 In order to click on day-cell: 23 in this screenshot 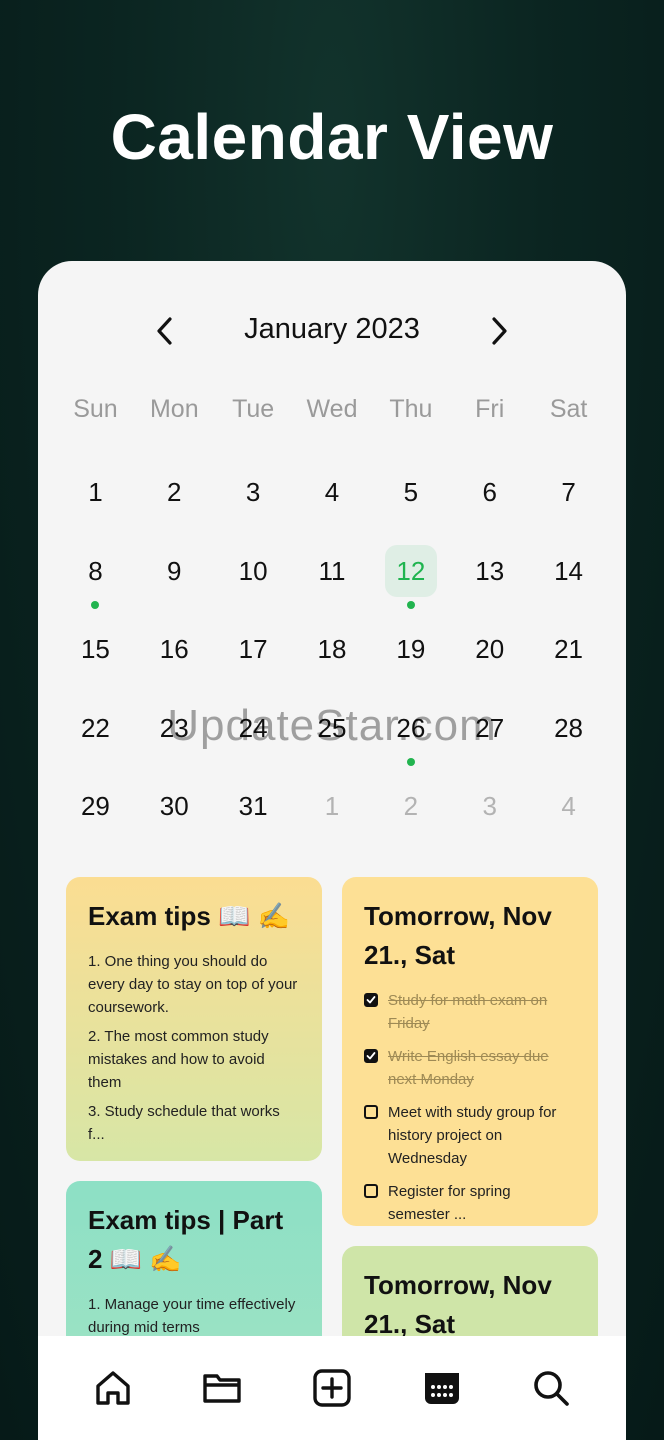, I will do `click(174, 741)`.